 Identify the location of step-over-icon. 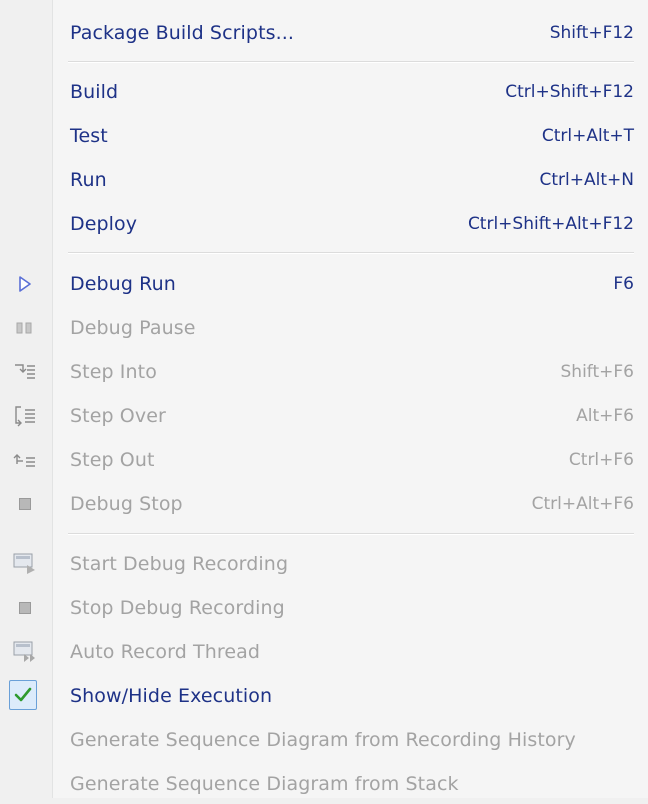
(25, 416).